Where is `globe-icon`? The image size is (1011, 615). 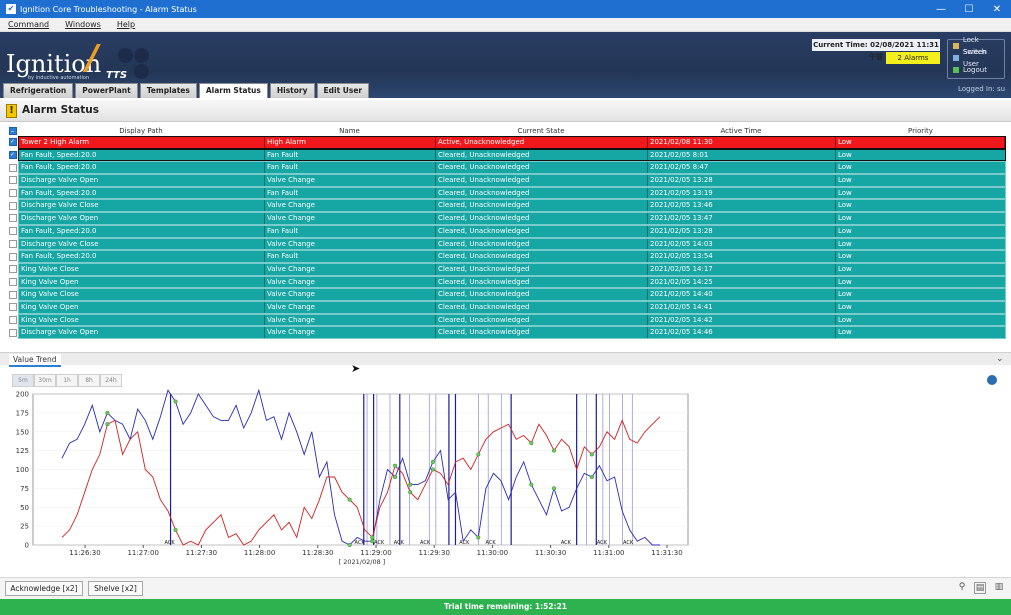
globe-icon is located at coordinates (992, 380).